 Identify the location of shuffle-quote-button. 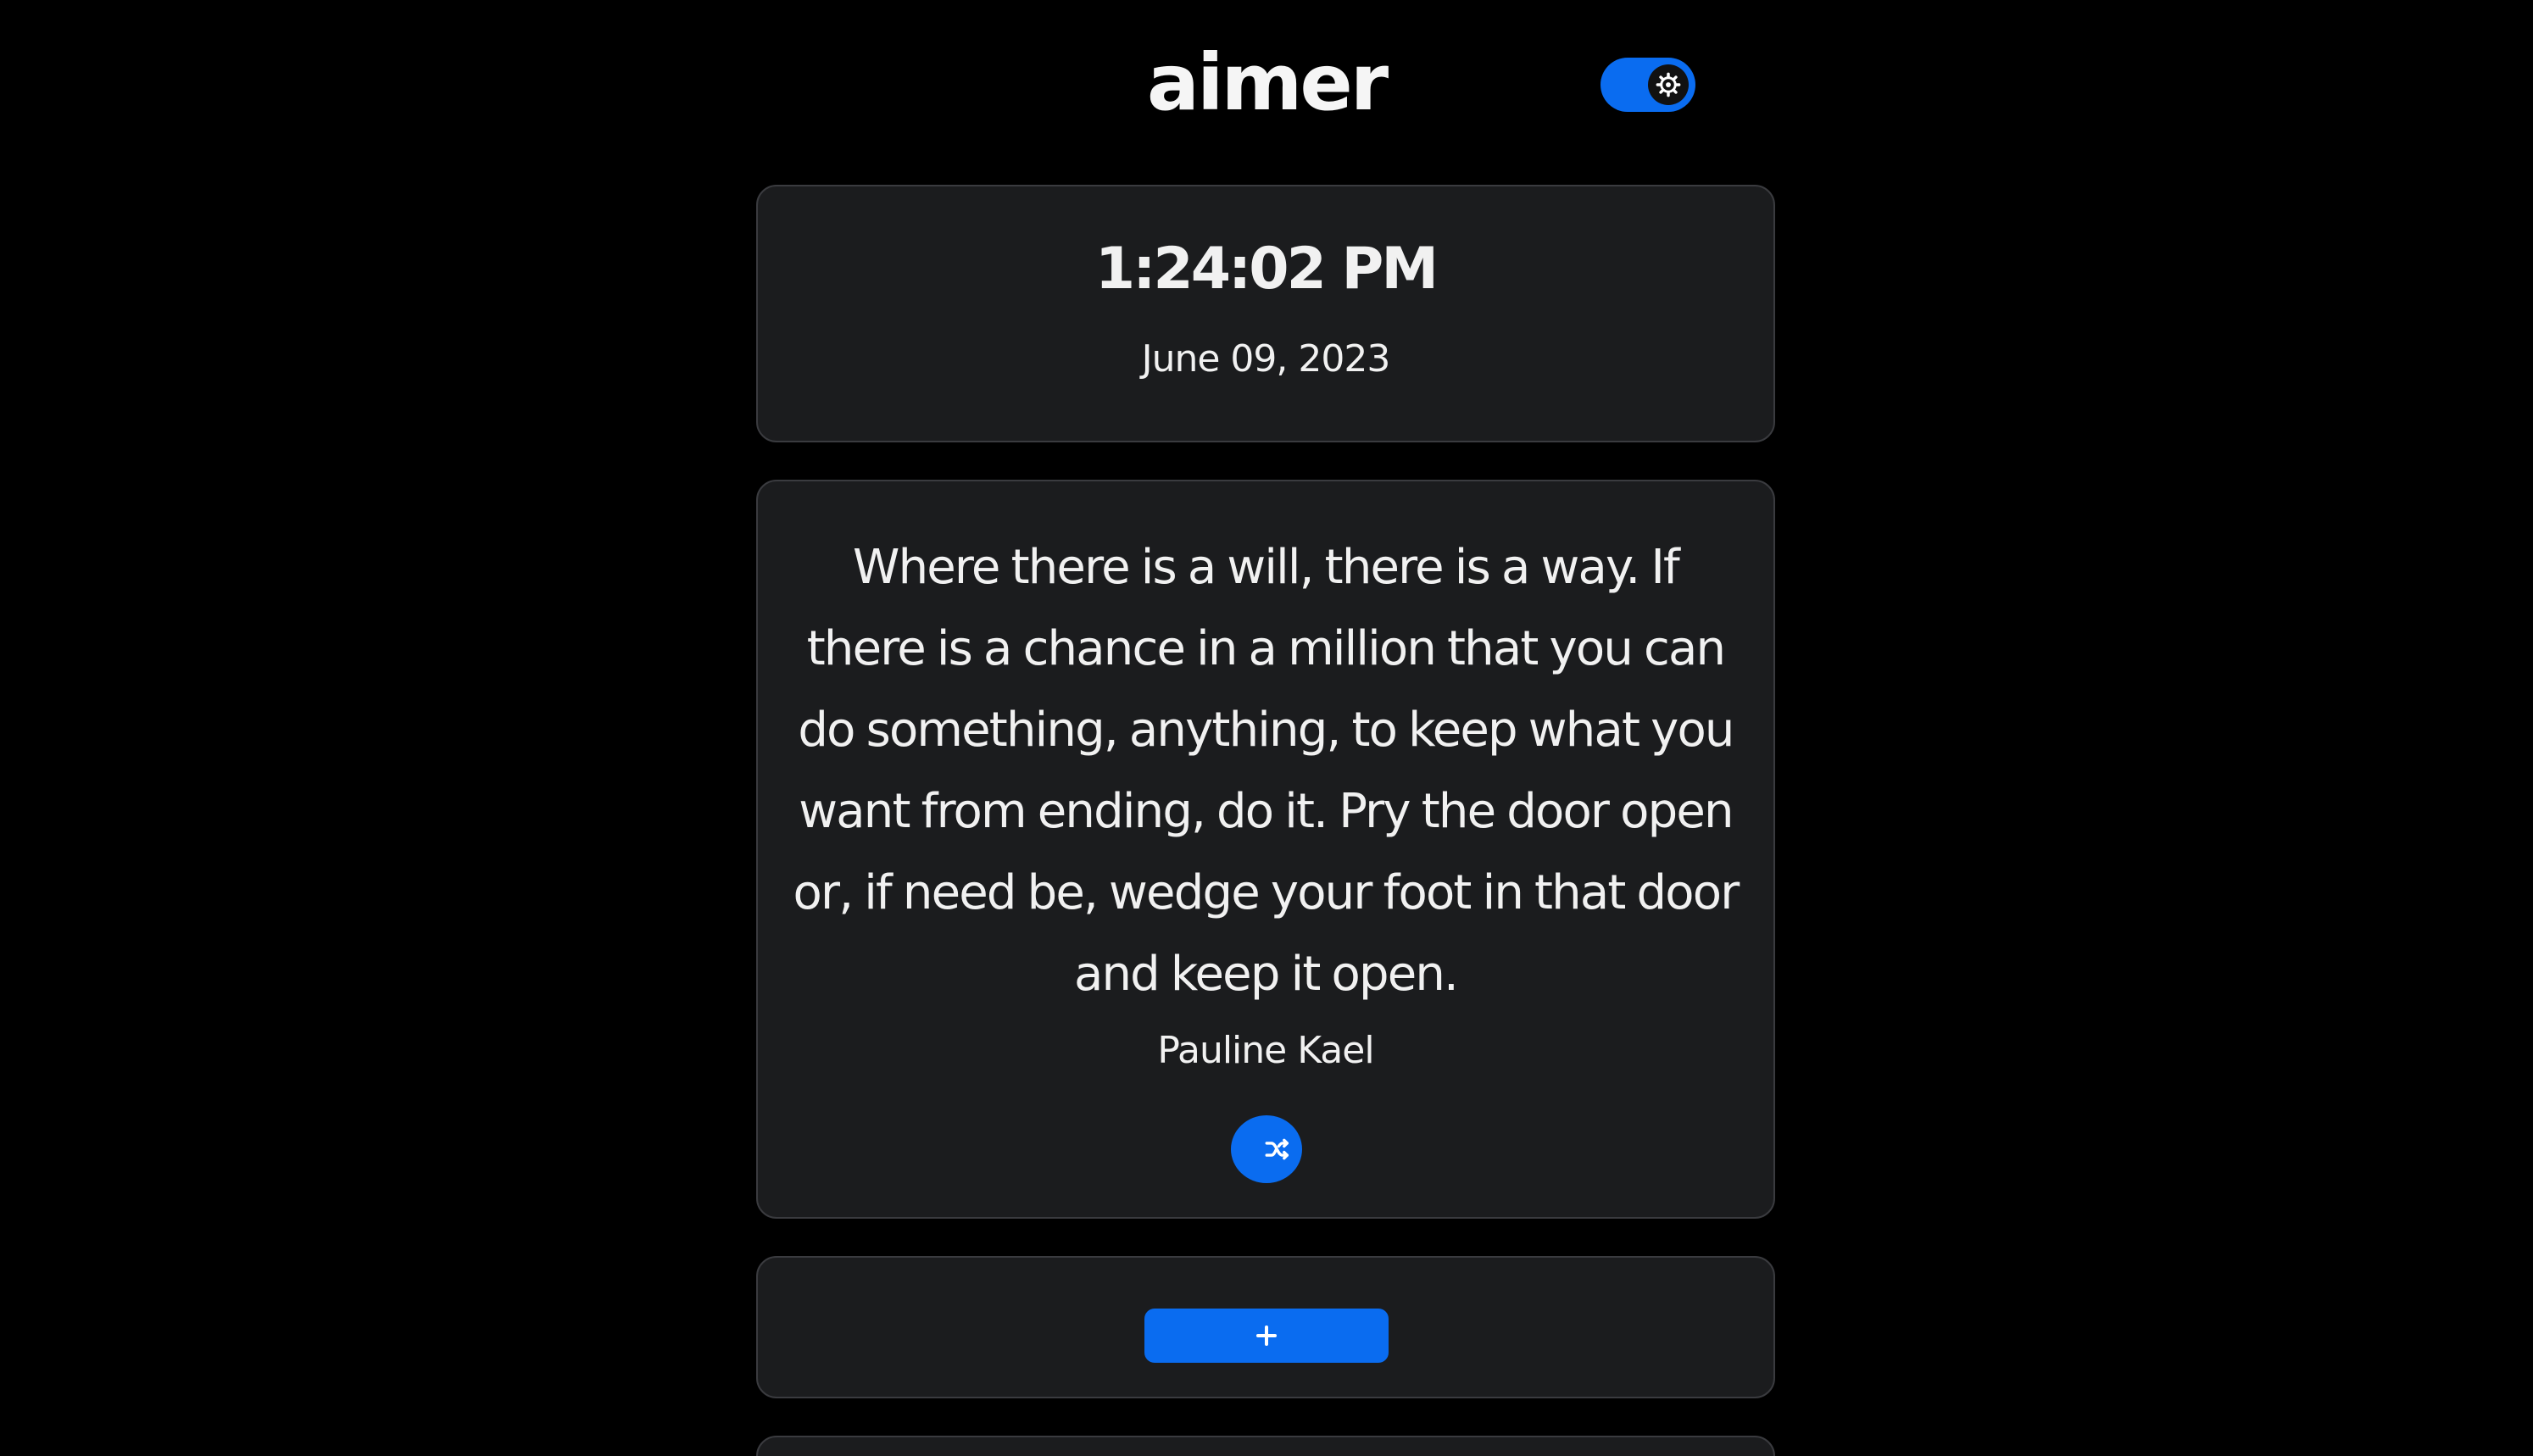
(1266, 1149).